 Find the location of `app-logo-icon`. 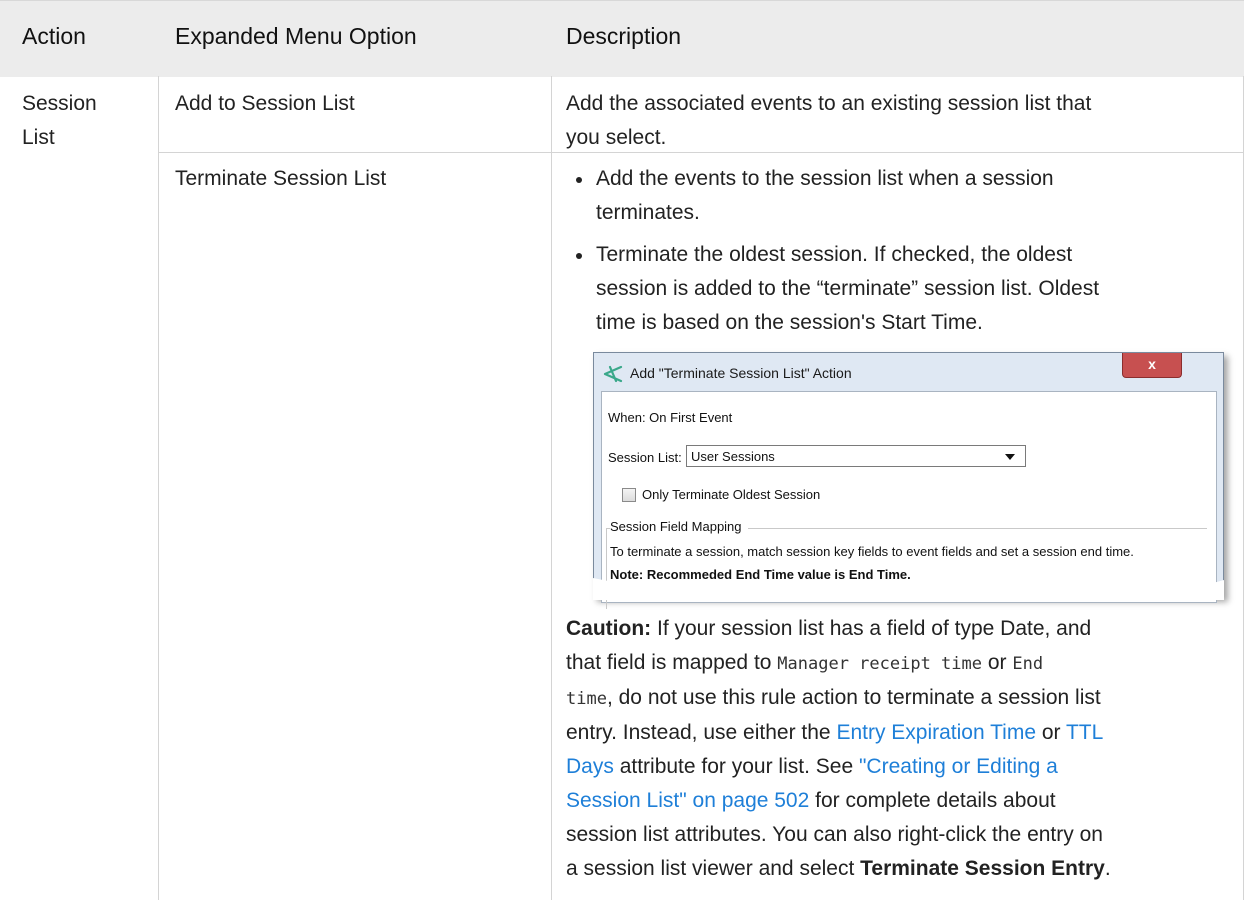

app-logo-icon is located at coordinates (613, 374).